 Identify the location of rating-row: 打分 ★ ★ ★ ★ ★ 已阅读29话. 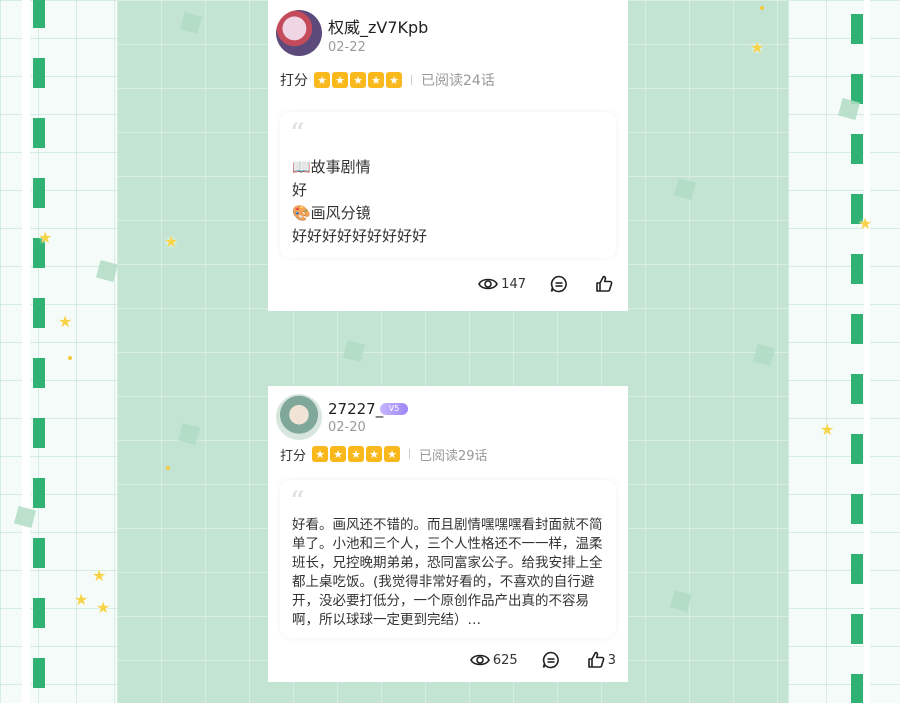
(384, 454).